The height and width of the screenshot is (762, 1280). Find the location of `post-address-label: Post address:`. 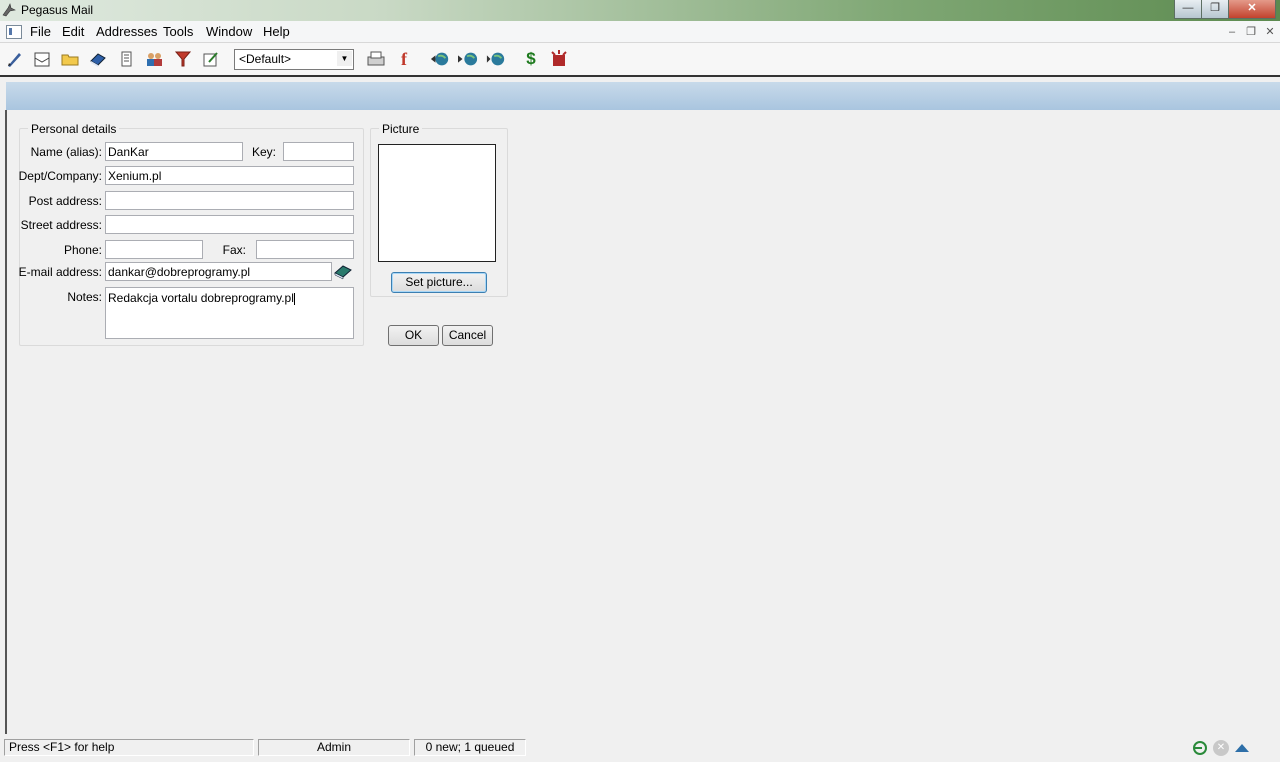

post-address-label: Post address: is located at coordinates (65, 201).